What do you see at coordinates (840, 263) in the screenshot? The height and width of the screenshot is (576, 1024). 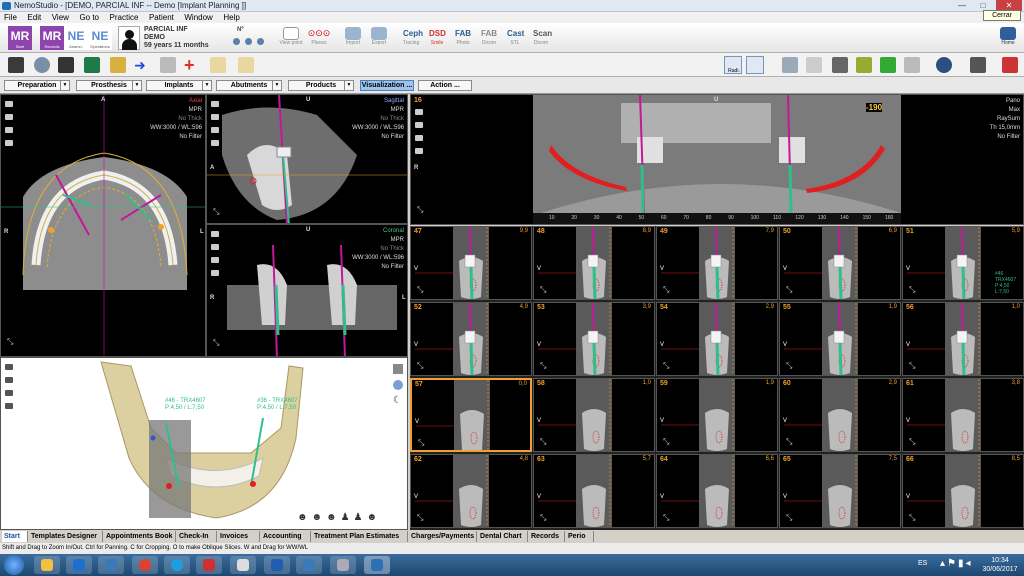 I see `cross-section-50: 50 6,9 V ⤡` at bounding box center [840, 263].